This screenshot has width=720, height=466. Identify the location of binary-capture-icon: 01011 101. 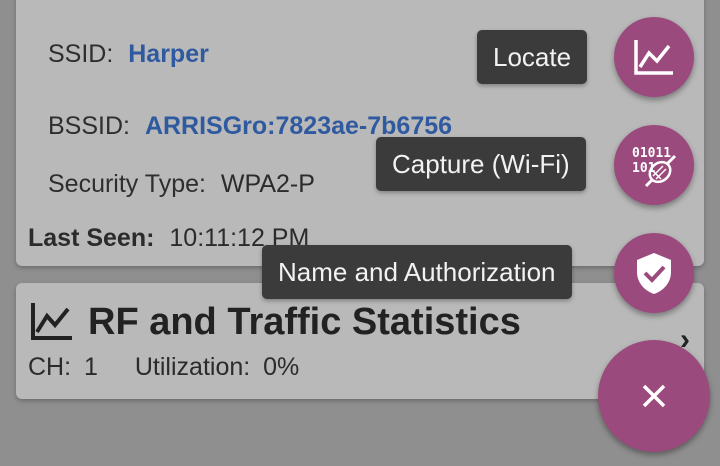
(654, 167).